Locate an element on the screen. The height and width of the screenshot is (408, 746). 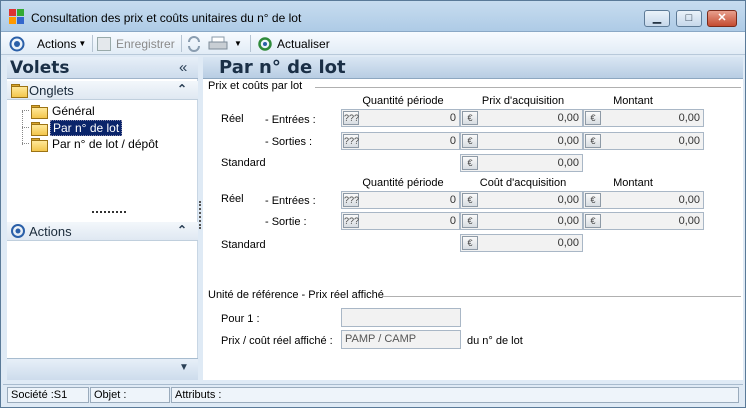
standard-cost-field: € 0,00 is located at coordinates (521, 243).